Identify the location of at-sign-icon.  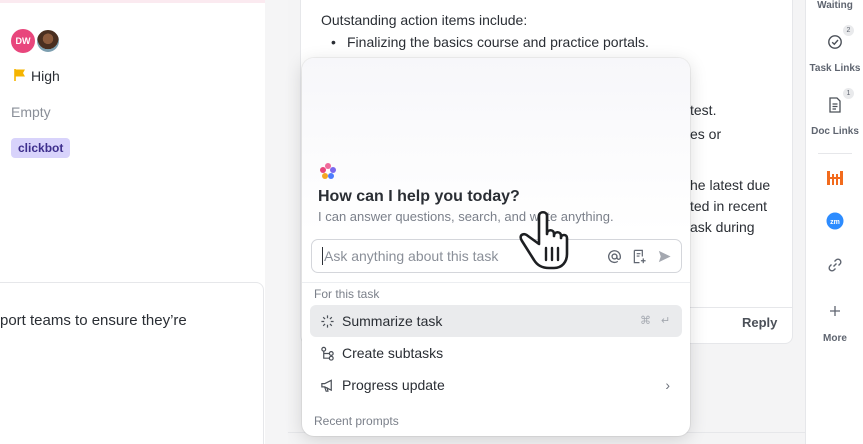
(614, 256).